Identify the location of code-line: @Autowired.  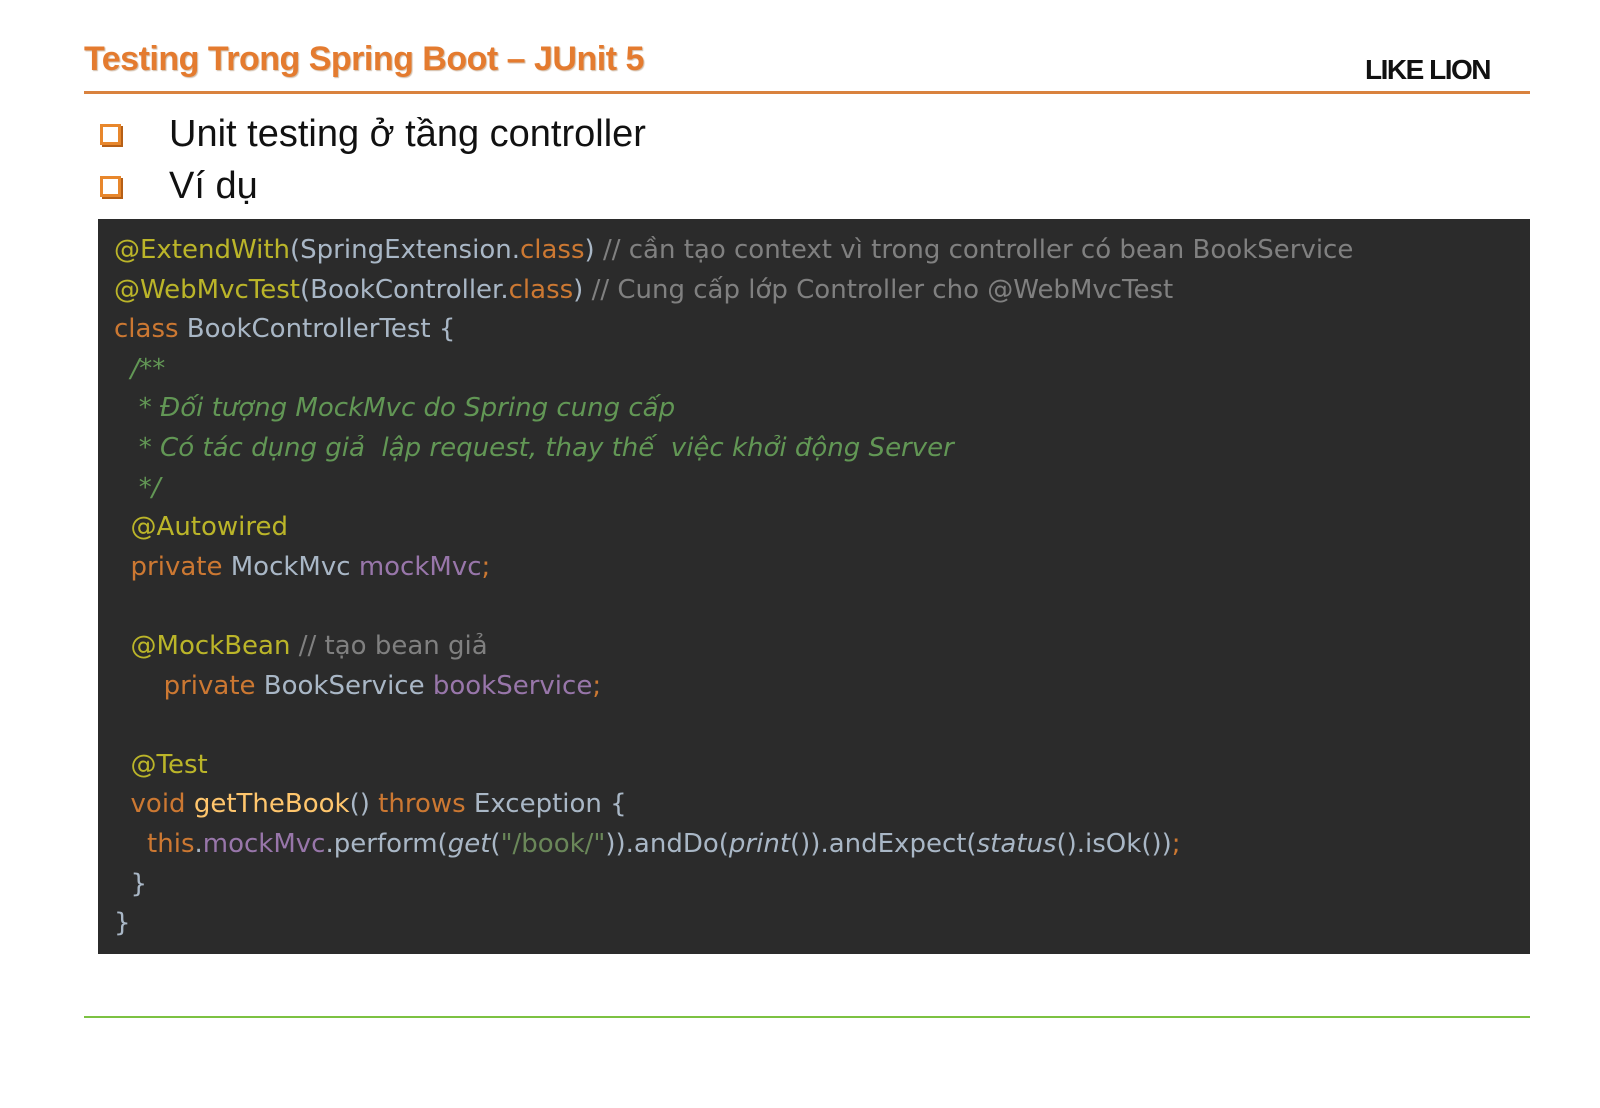
(822, 528).